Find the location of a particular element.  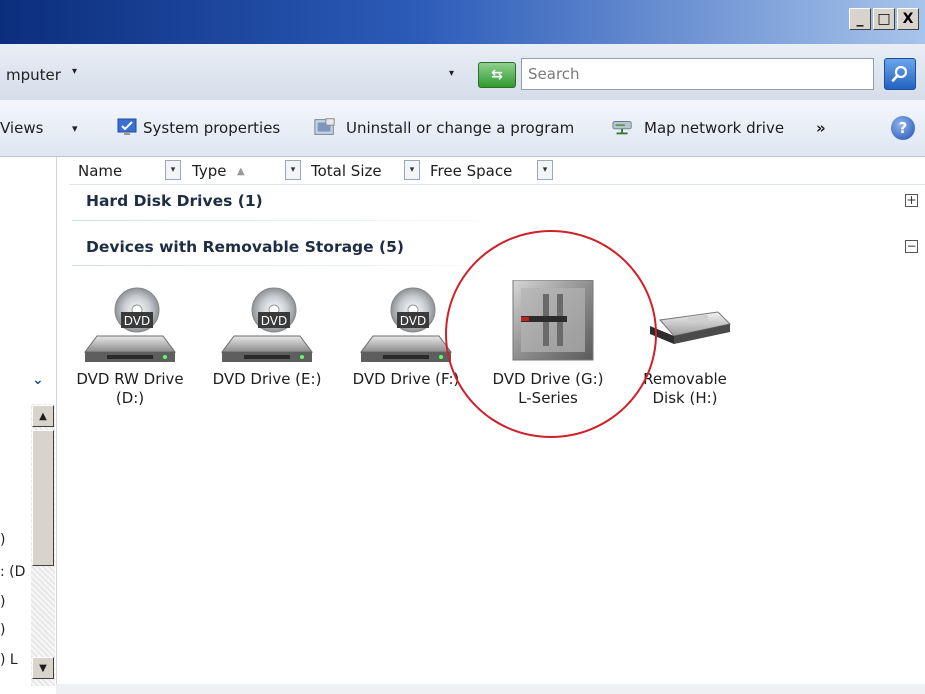

search-icon is located at coordinates (899, 73).